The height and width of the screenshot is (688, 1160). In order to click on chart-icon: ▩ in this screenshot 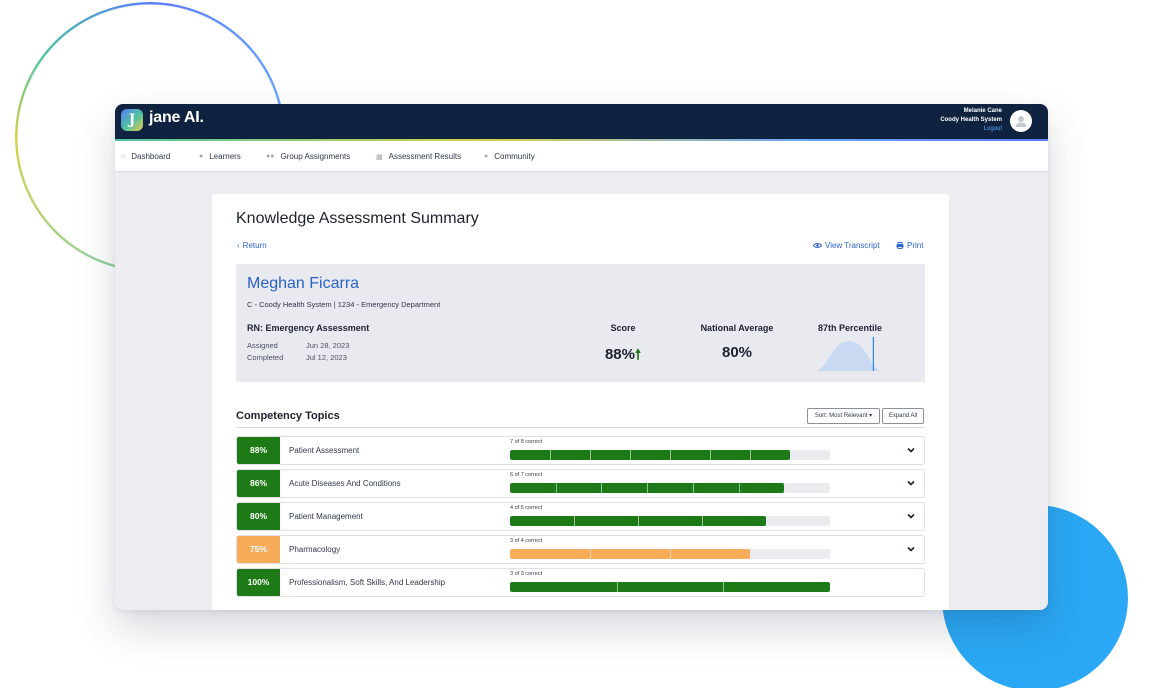, I will do `click(379, 157)`.